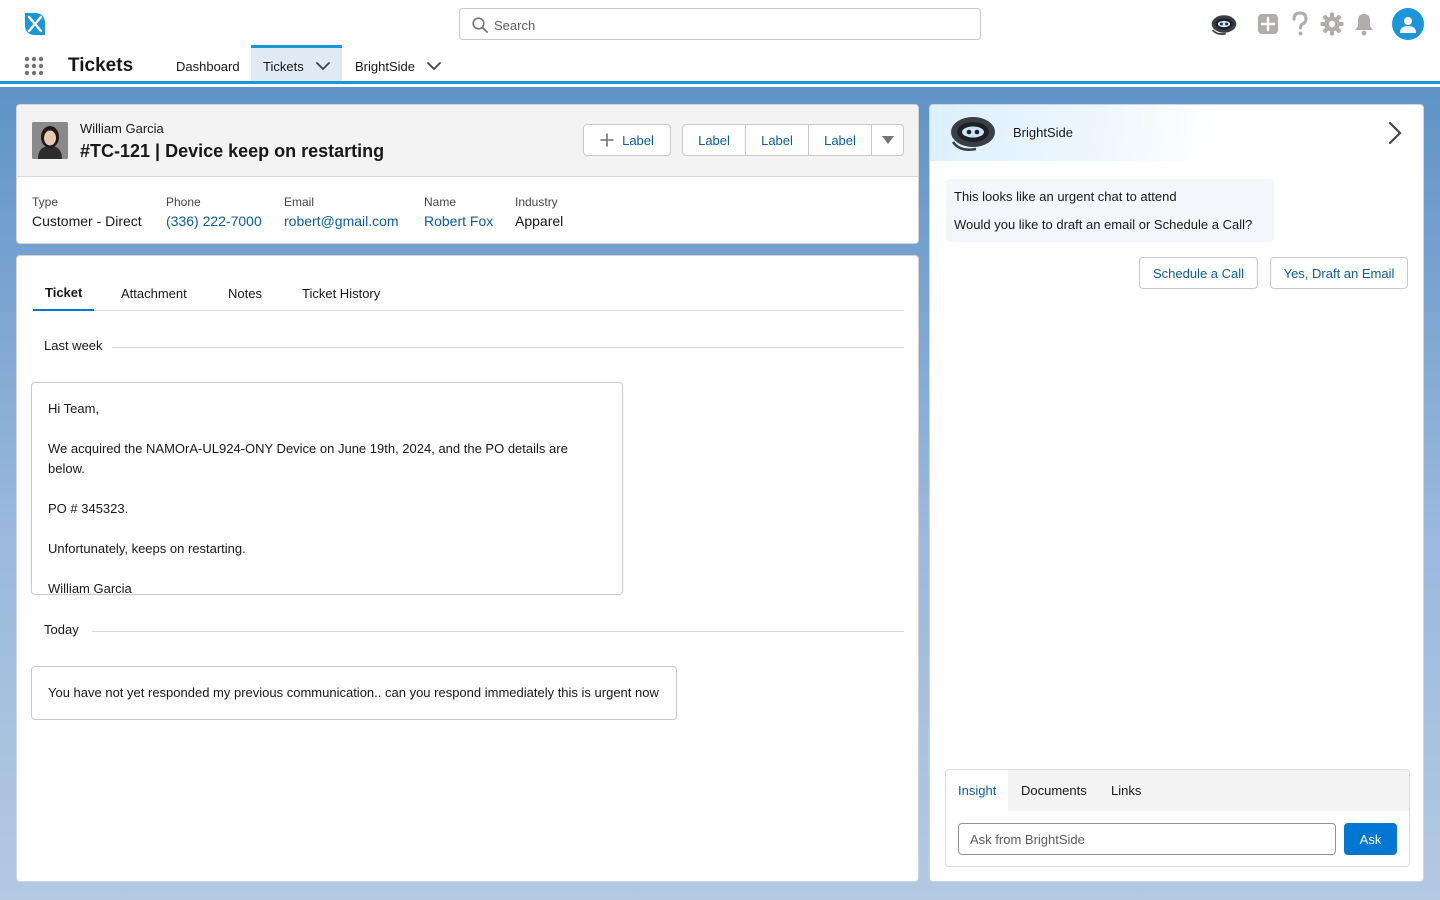 This screenshot has height=900, width=1440. Describe the element at coordinates (1147, 839) in the screenshot. I see `ask-brightside-input` at that location.